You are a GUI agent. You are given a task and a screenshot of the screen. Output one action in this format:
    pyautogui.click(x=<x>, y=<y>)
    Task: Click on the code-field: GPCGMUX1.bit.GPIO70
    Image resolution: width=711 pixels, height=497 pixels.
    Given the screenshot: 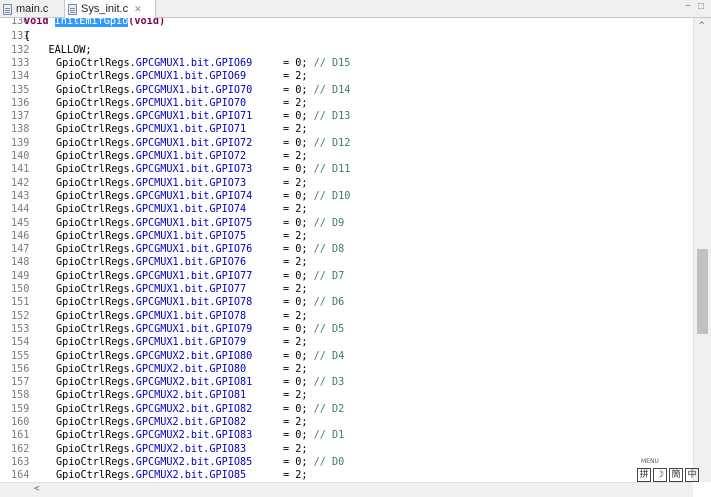 What is the action you would take?
    pyautogui.click(x=194, y=90)
    